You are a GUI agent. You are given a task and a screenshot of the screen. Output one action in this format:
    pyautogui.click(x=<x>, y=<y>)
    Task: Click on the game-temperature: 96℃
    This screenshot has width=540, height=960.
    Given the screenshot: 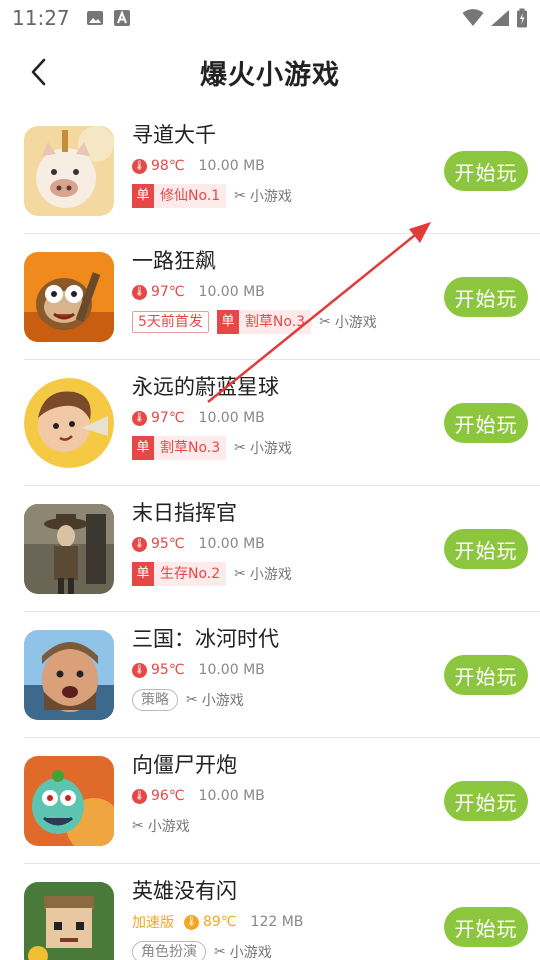 What is the action you would take?
    pyautogui.click(x=168, y=796)
    